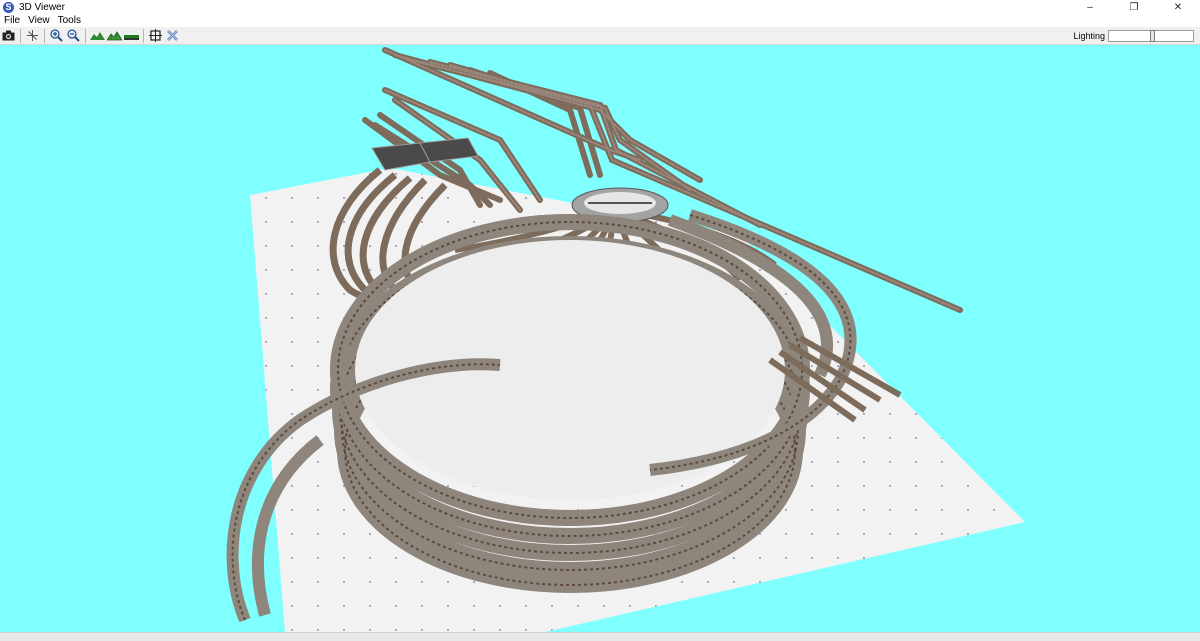 The width and height of the screenshot is (1200, 641). I want to click on close-view-button, so click(172, 35).